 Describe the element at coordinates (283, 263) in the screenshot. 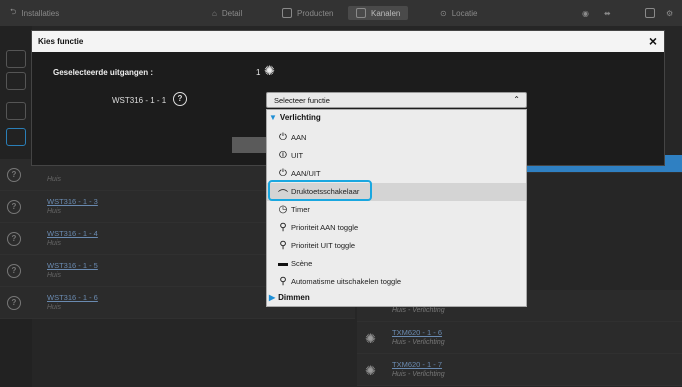

I see `scene-icon: ▬` at that location.